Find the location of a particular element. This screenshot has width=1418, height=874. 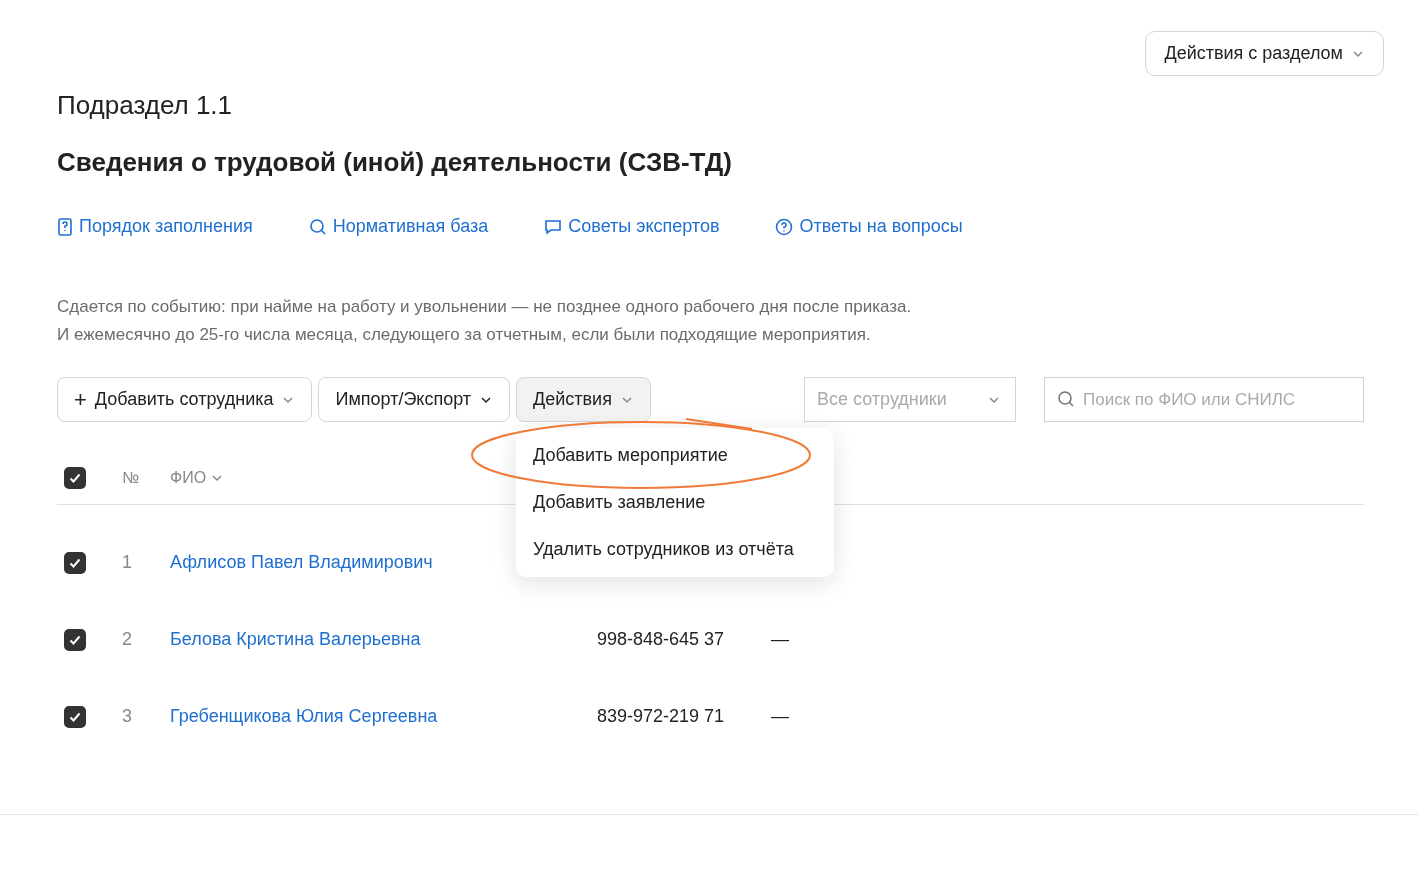

help-link: Советы экспертов is located at coordinates (632, 226).